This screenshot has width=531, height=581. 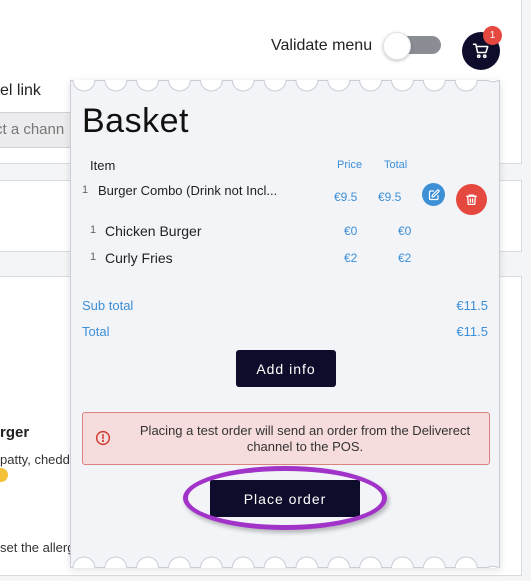 What do you see at coordinates (396, 165) in the screenshot?
I see `column-total-header: Total` at bounding box center [396, 165].